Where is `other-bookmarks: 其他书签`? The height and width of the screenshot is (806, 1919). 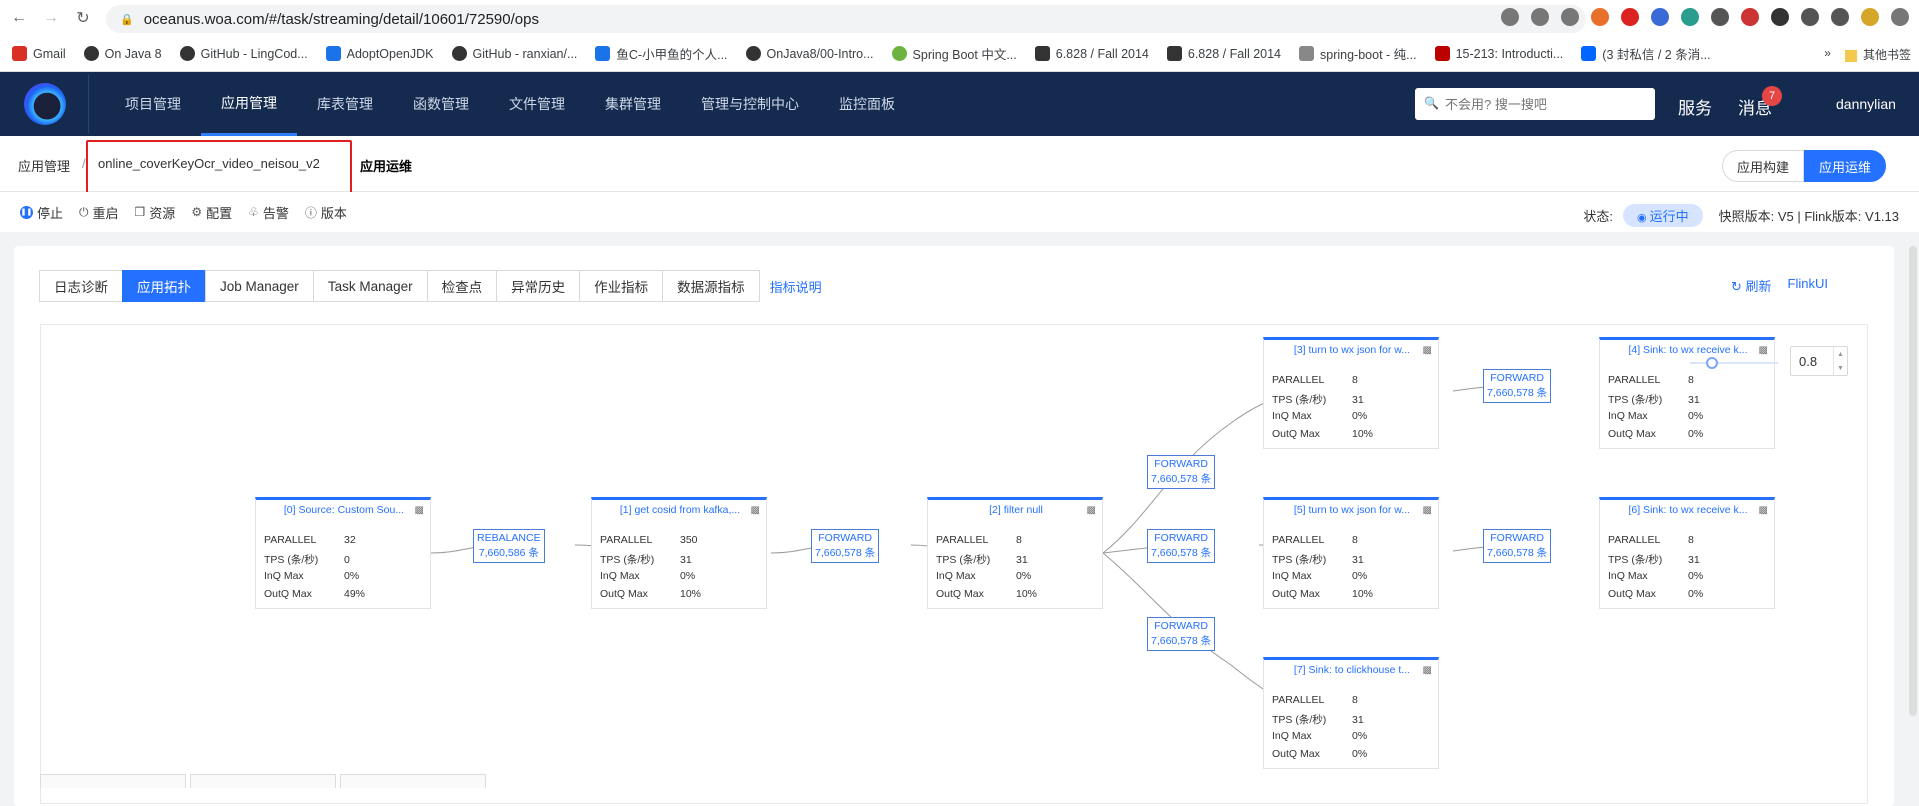 other-bookmarks: 其他书签 is located at coordinates (1877, 54).